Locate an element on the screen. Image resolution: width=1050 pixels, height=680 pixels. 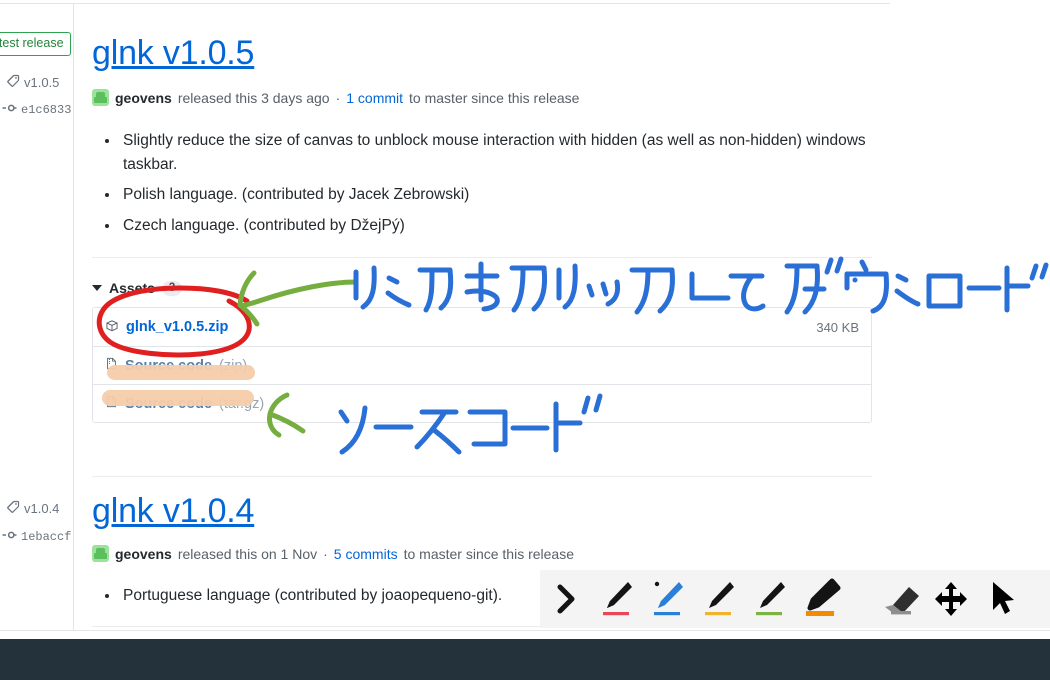
chevron-right-icon is located at coordinates (565, 599).